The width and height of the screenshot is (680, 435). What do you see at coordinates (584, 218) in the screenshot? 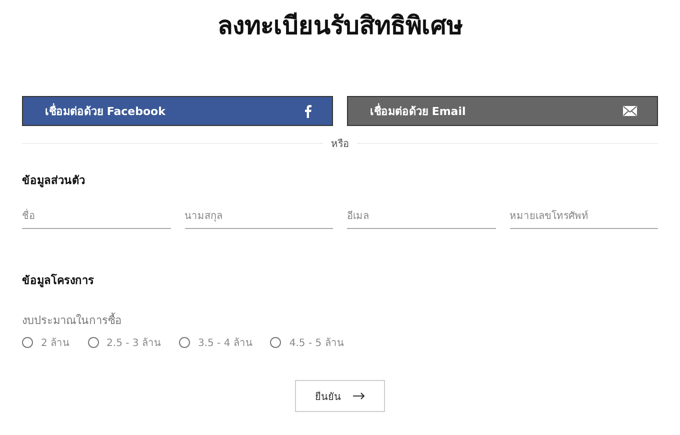
I see `input-field: หมายเลขโทรศัพท์` at bounding box center [584, 218].